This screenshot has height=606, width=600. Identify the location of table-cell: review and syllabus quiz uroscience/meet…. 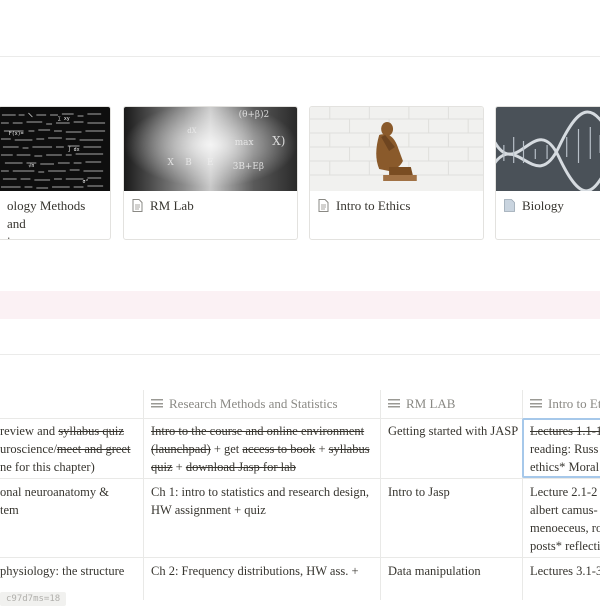
(70, 449).